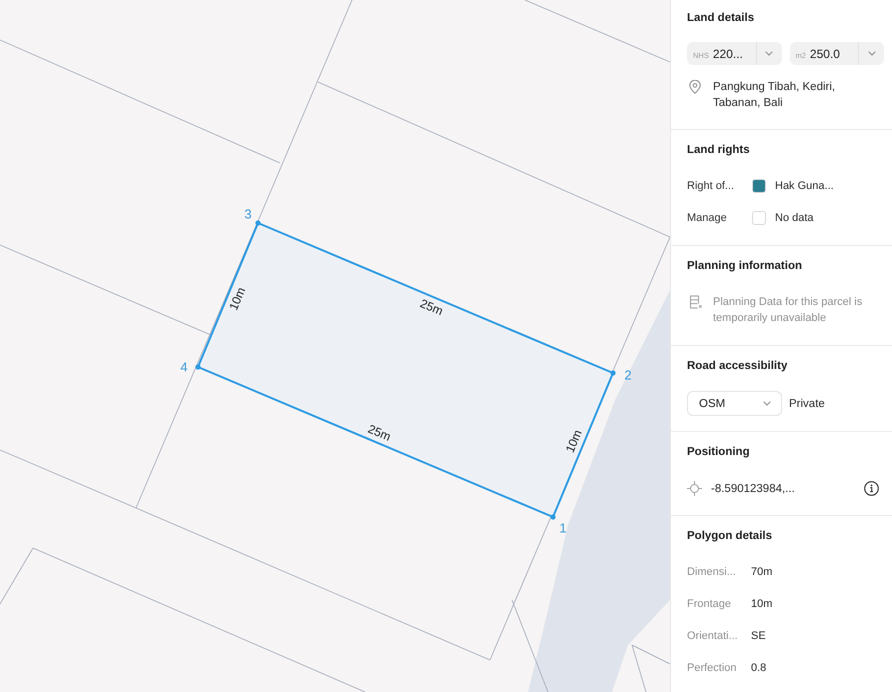 This screenshot has width=892, height=692. What do you see at coordinates (745, 266) in the screenshot?
I see `section-title: Planning information` at bounding box center [745, 266].